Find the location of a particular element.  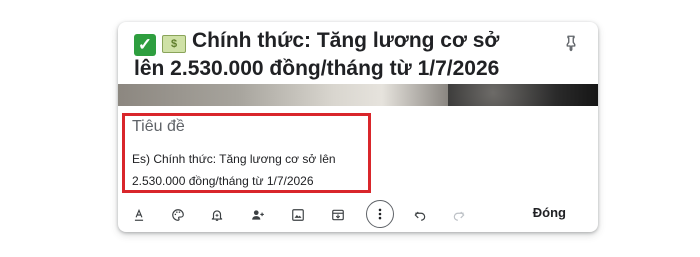

note-toolbar: Đóng is located at coordinates (358, 216).